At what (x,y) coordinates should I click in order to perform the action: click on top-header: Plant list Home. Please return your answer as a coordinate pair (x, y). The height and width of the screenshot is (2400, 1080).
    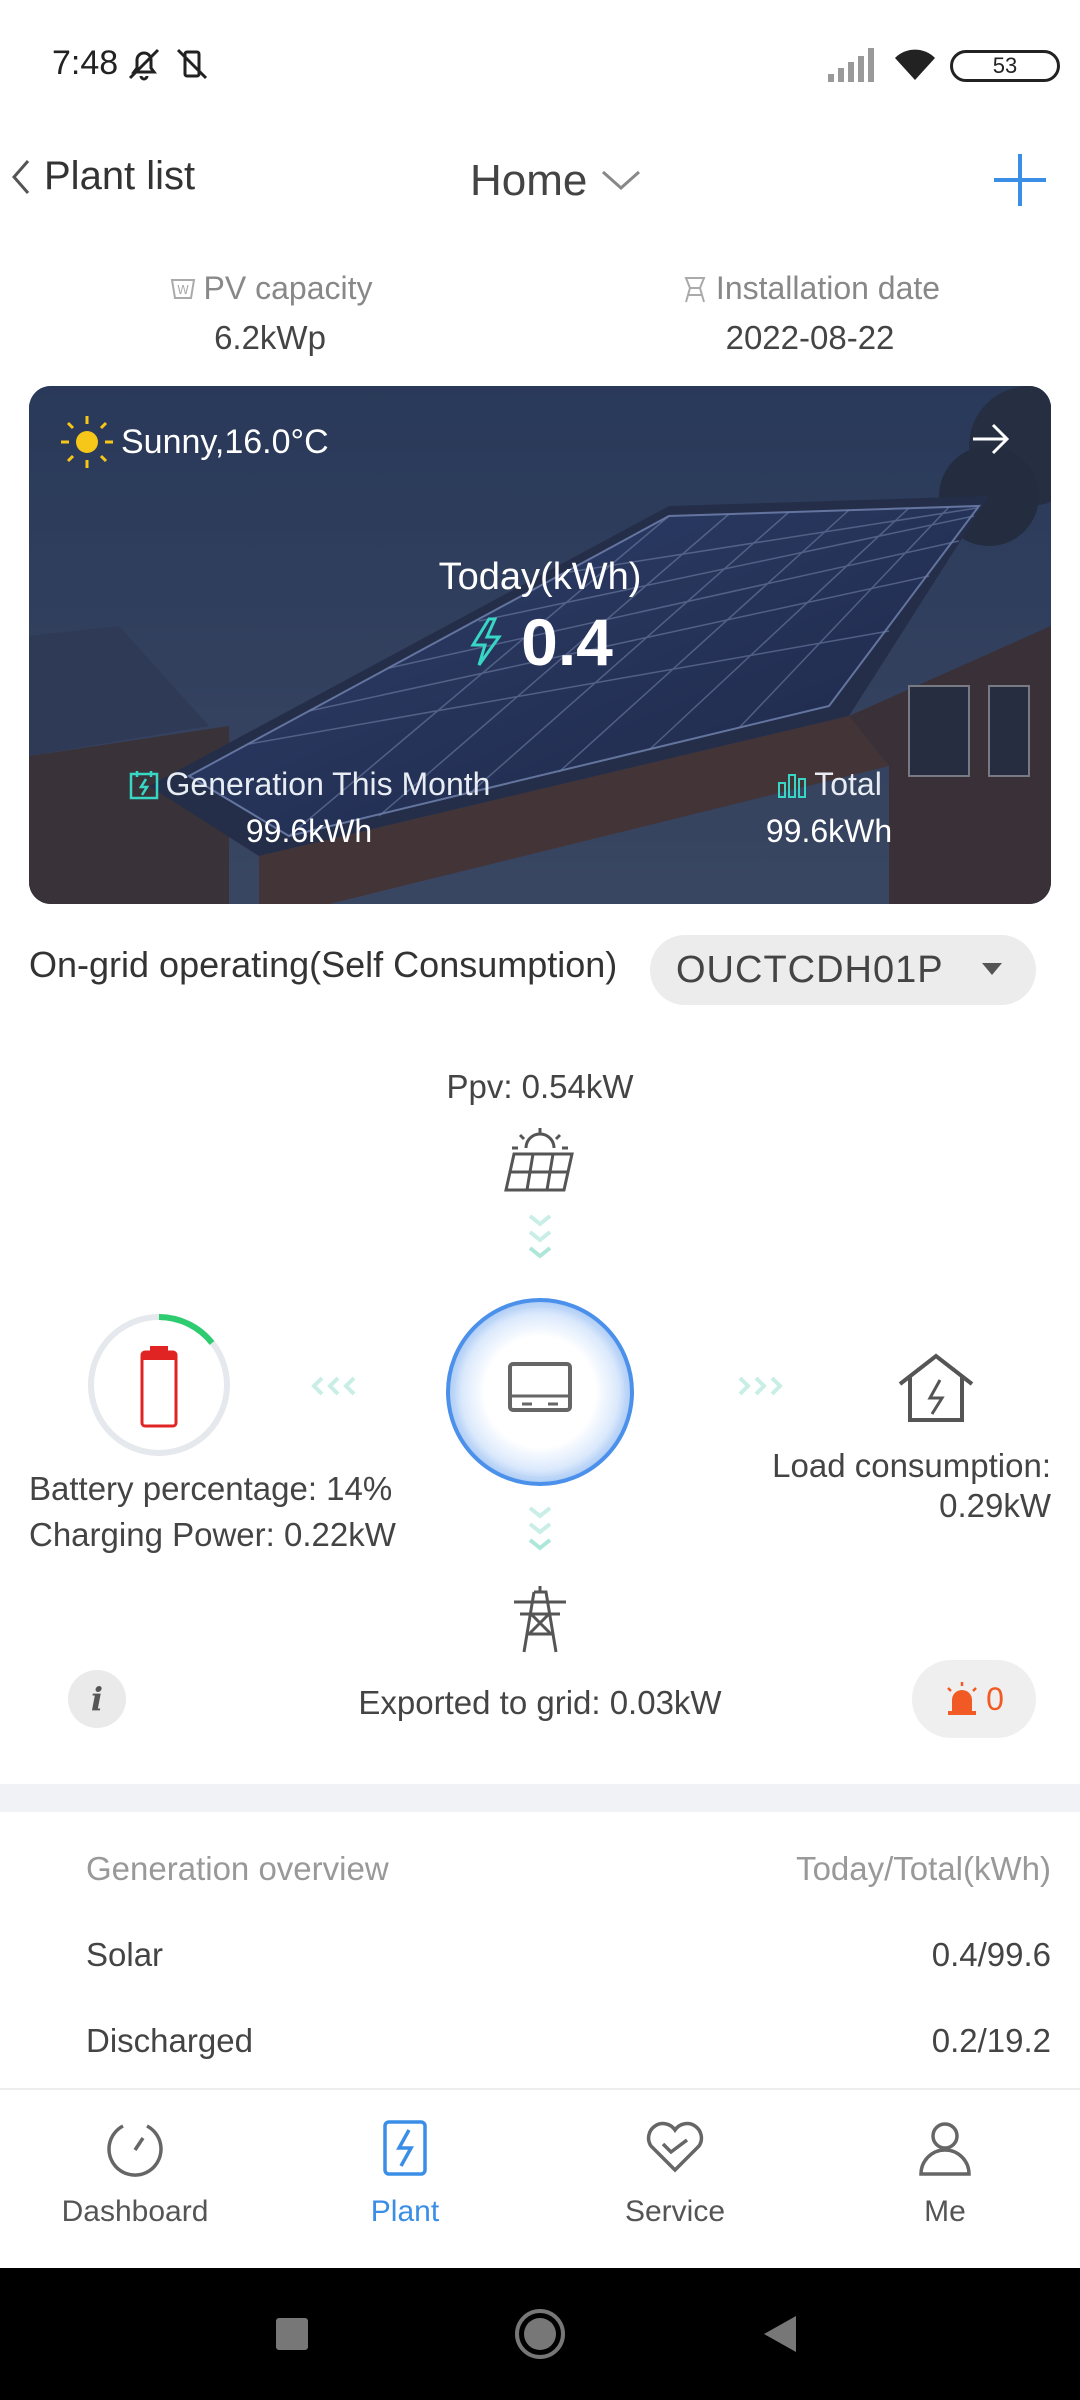
    Looking at the image, I should click on (540, 180).